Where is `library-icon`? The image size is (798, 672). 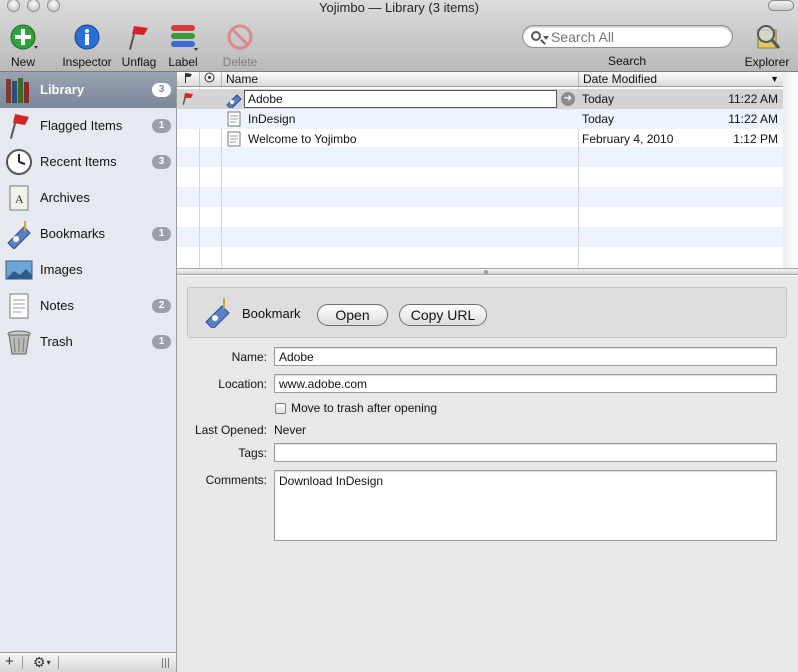
library-icon is located at coordinates (19, 90).